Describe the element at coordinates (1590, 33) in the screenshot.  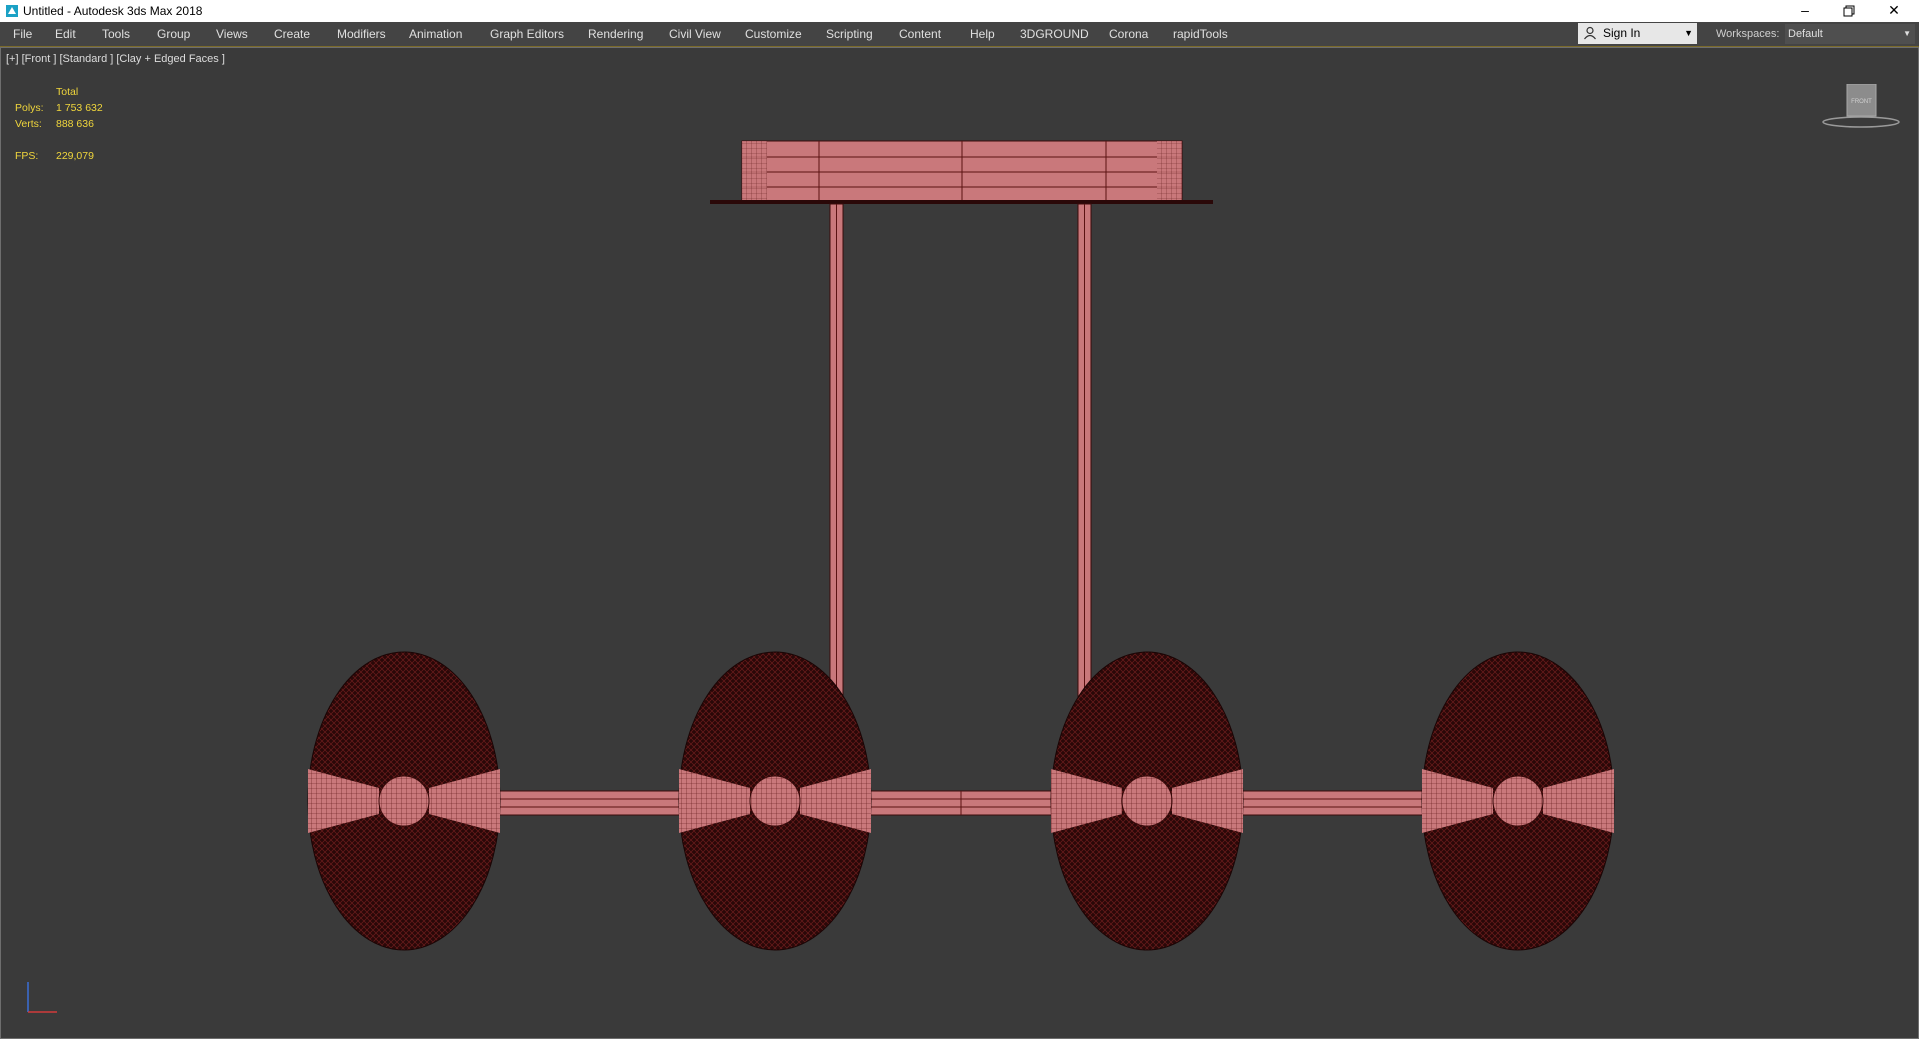
I see `user-icon` at that location.